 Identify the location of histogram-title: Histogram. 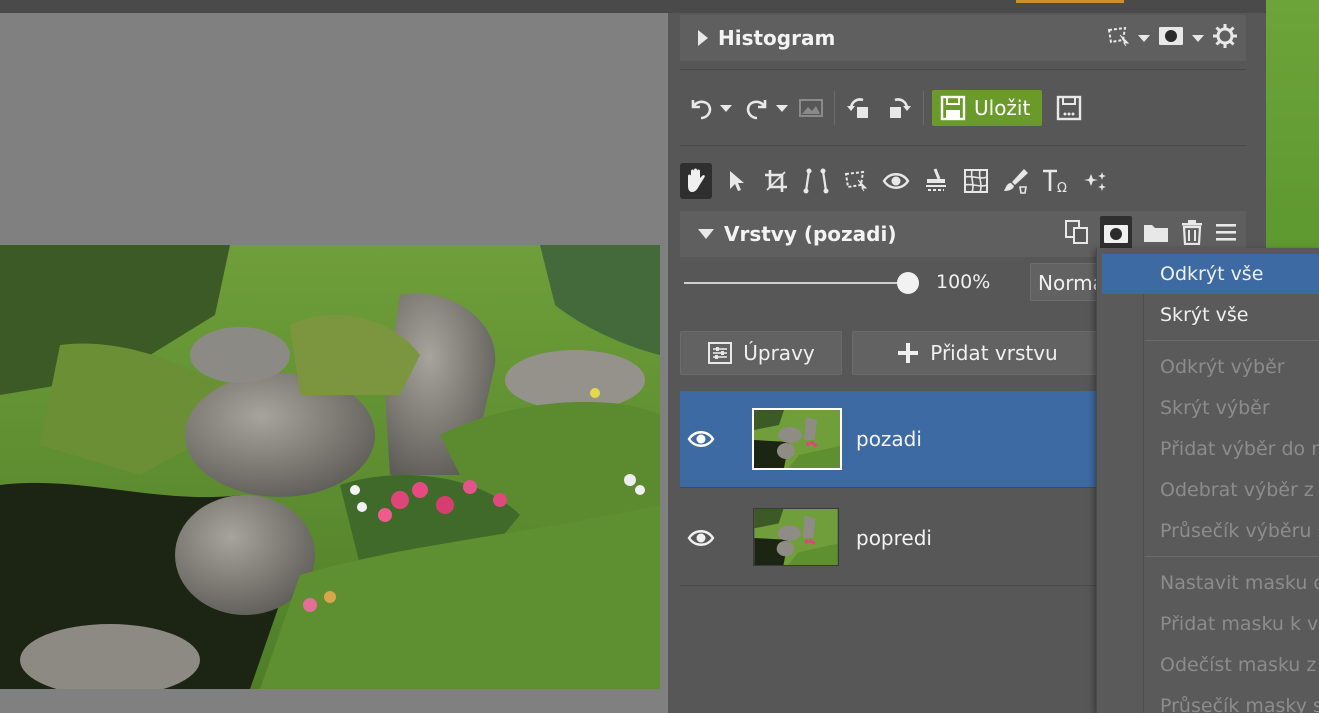
(777, 38).